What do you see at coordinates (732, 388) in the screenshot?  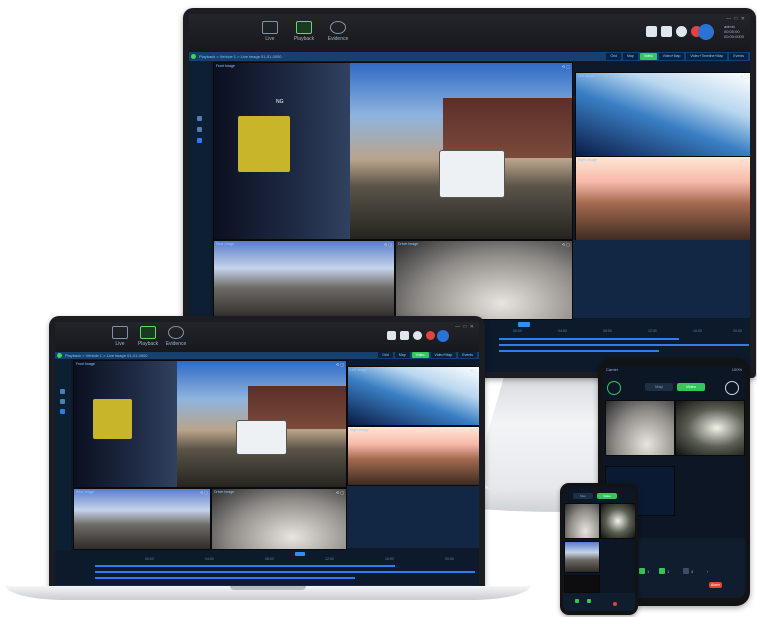 I see `close-icon` at bounding box center [732, 388].